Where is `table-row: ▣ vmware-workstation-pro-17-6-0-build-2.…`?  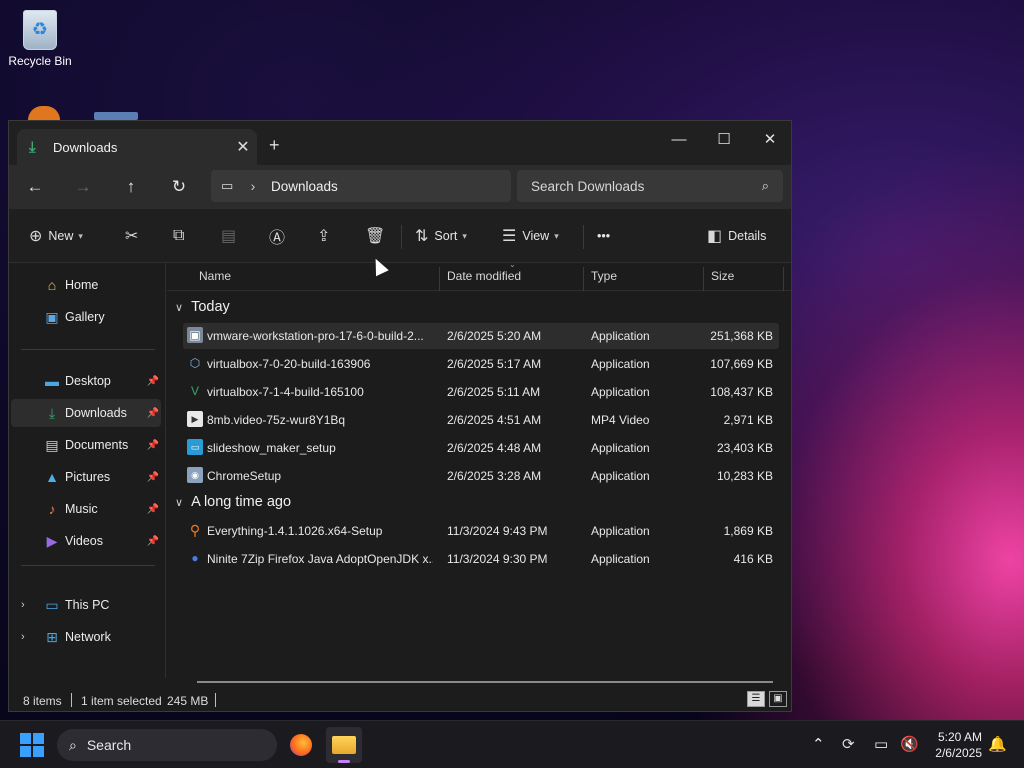 table-row: ▣ vmware-workstation-pro-17-6-0-build-2.… is located at coordinates (481, 336).